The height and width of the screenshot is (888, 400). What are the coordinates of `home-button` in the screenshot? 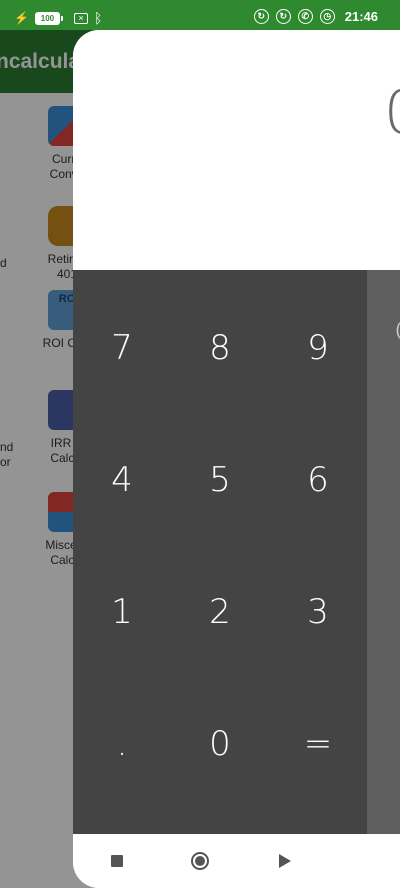 It's located at (200, 861).